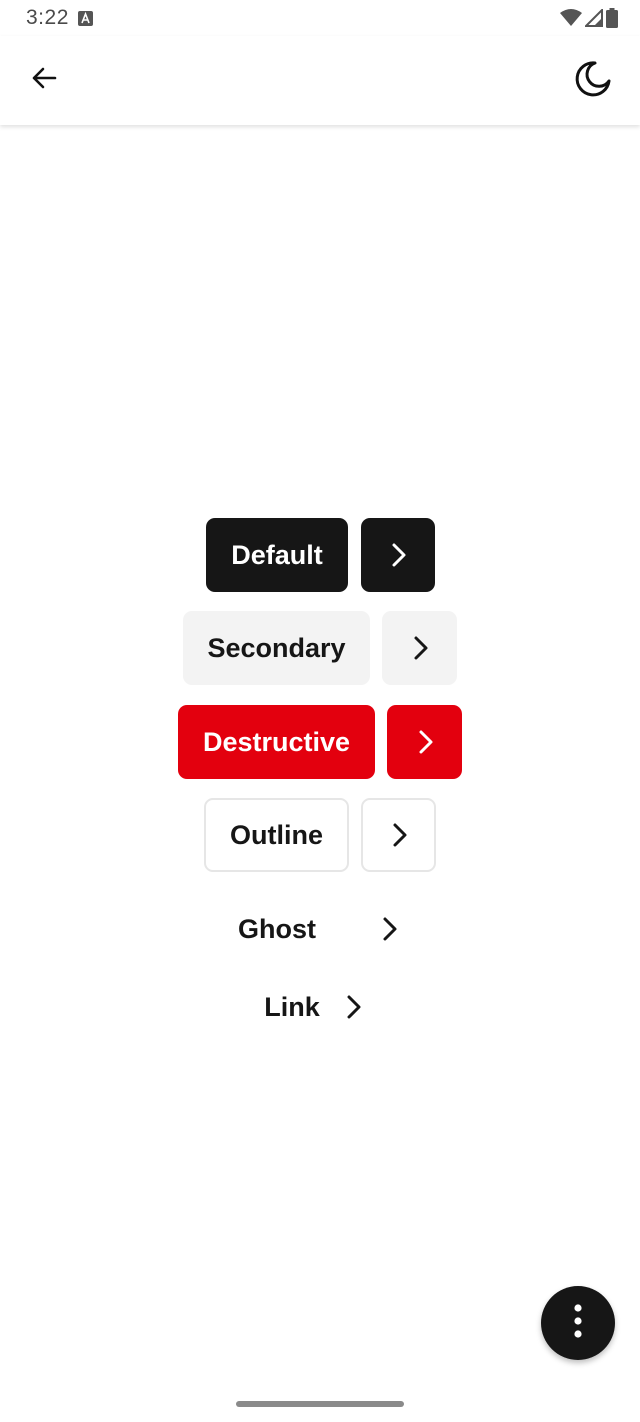 Image resolution: width=640 pixels, height=1422 pixels. I want to click on outline-icon-button, so click(398, 835).